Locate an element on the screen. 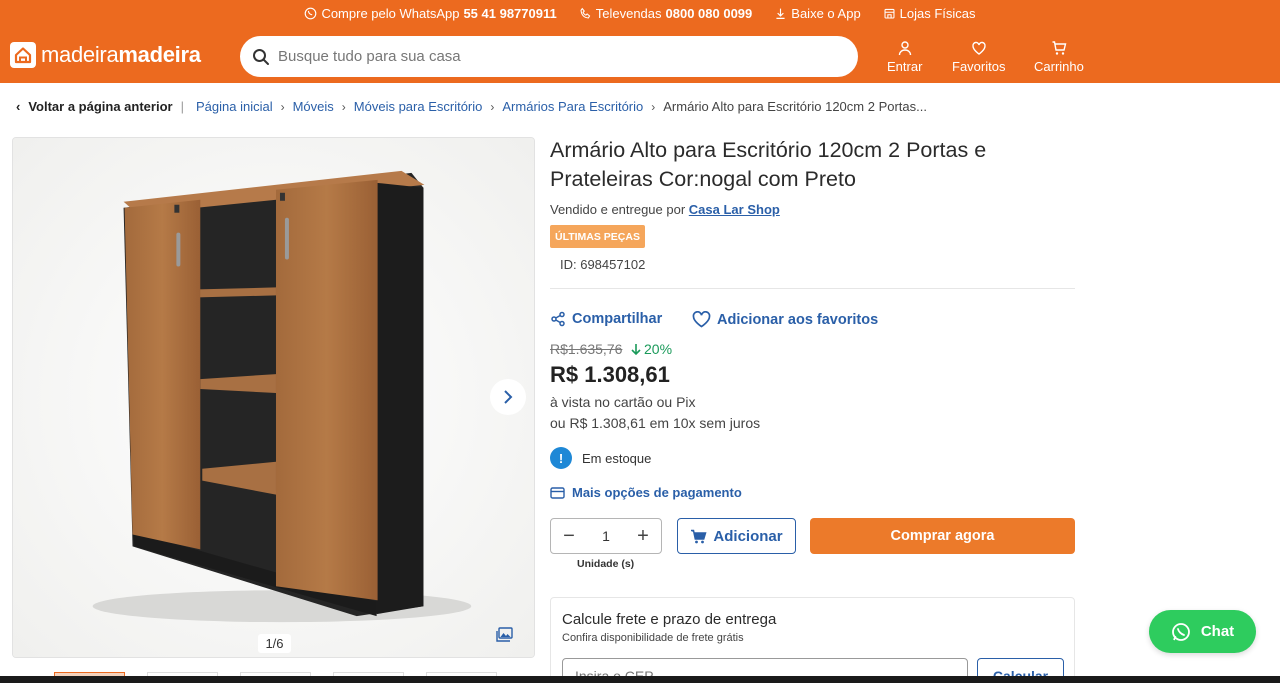 This screenshot has width=1280, height=683. favorites-button: Favoritos is located at coordinates (978, 57).